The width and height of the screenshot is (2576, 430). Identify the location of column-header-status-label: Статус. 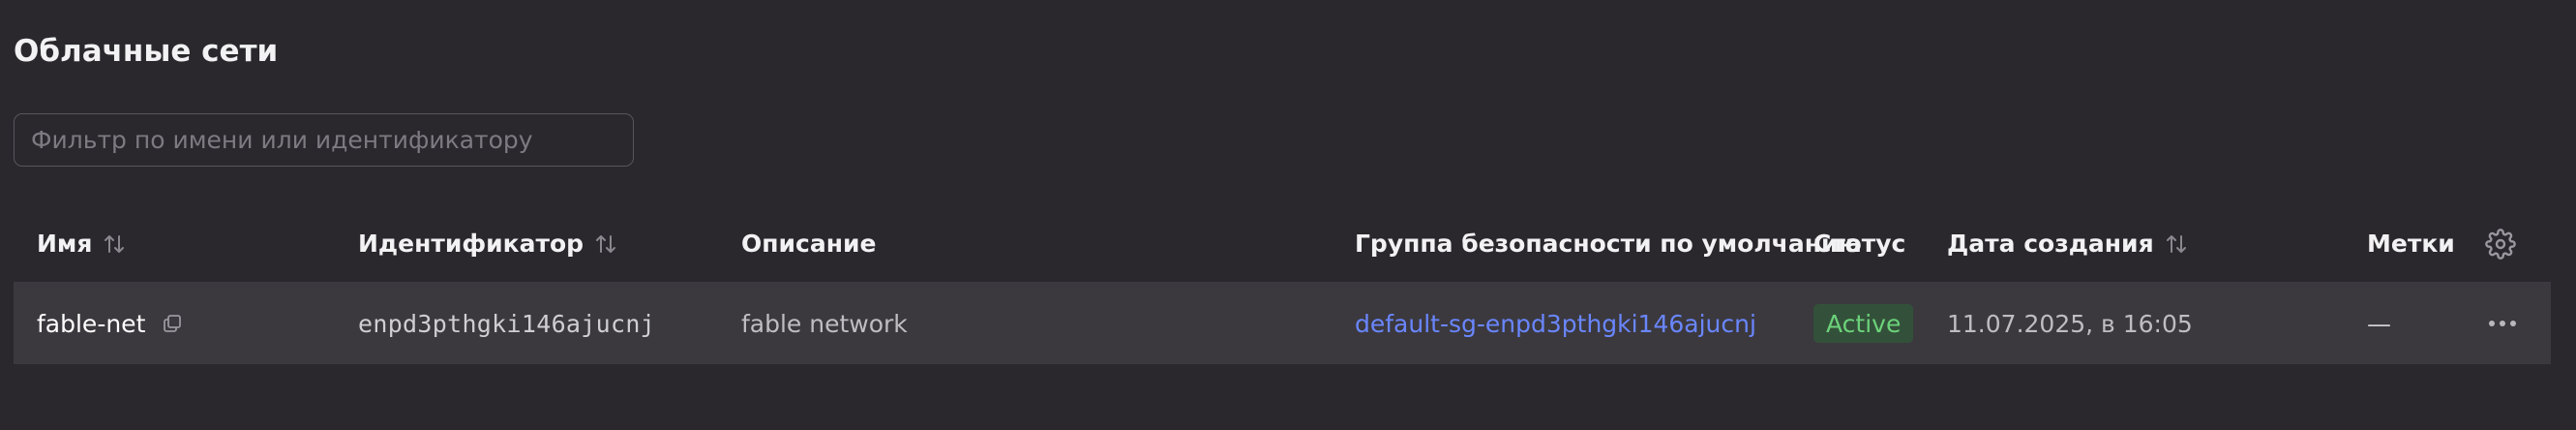
(1859, 244).